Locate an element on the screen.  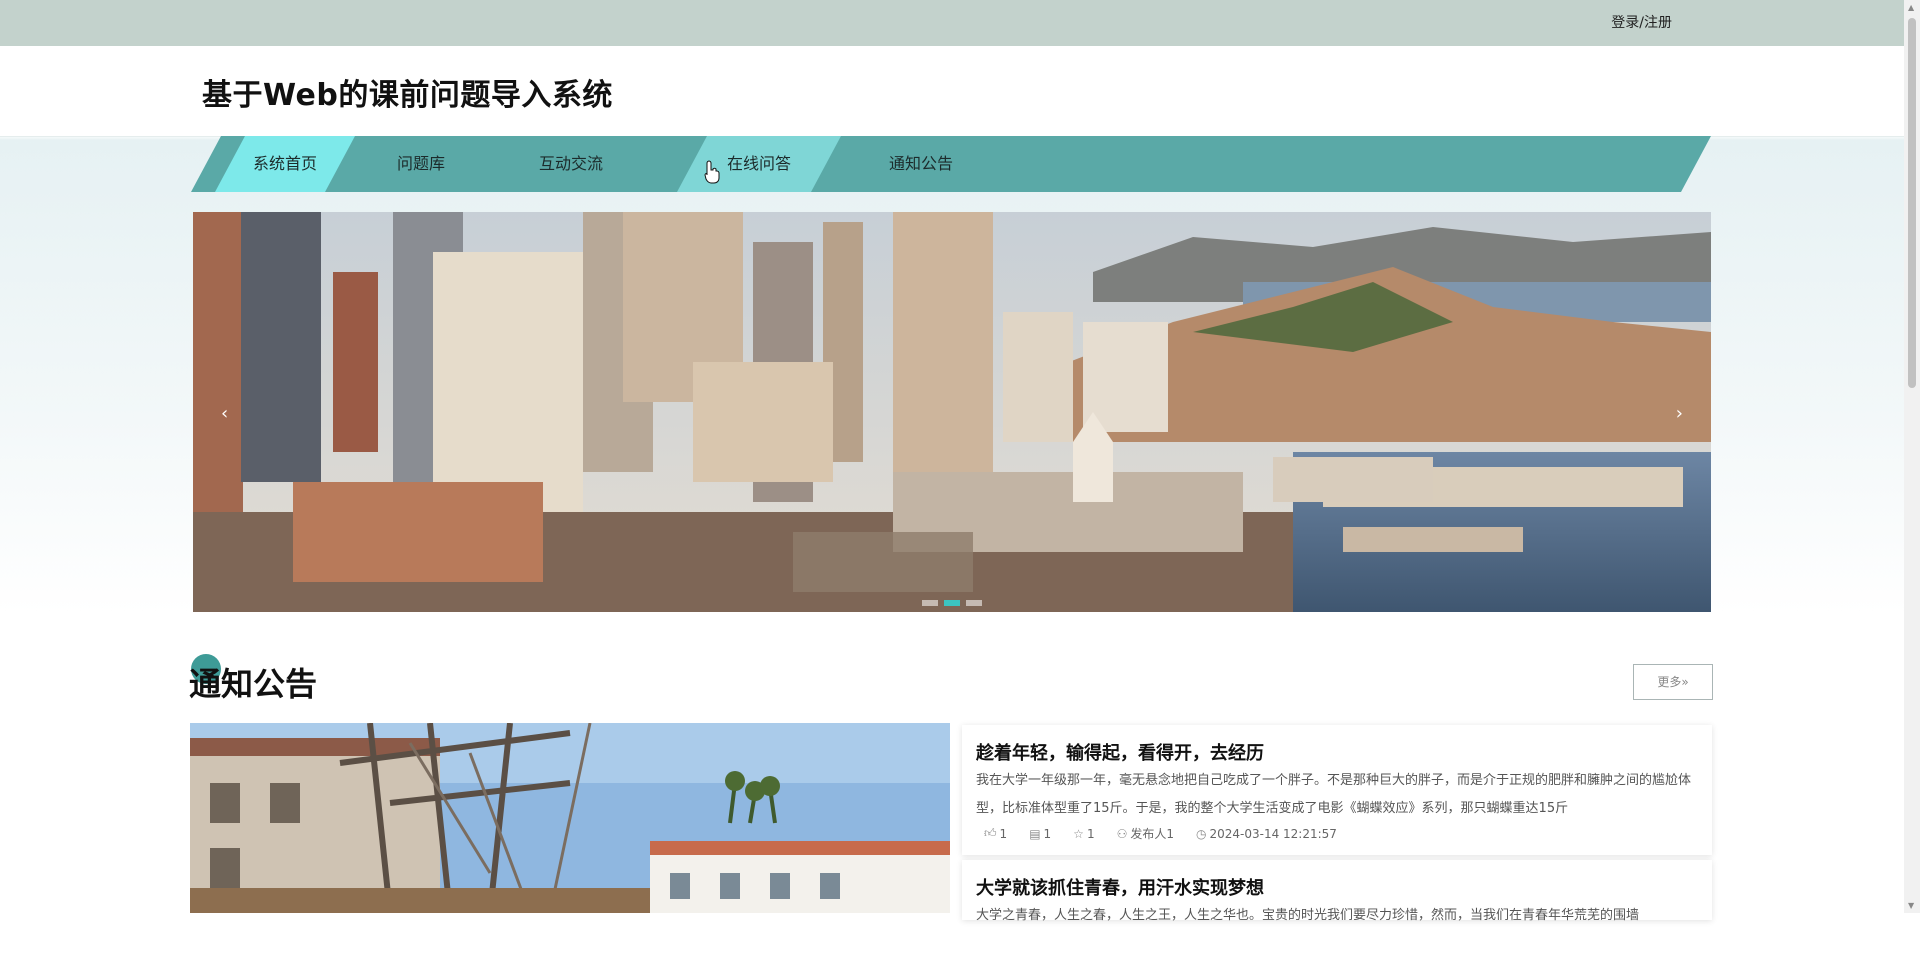
header: 基于Web的课前问题导入系统 is located at coordinates (952, 91).